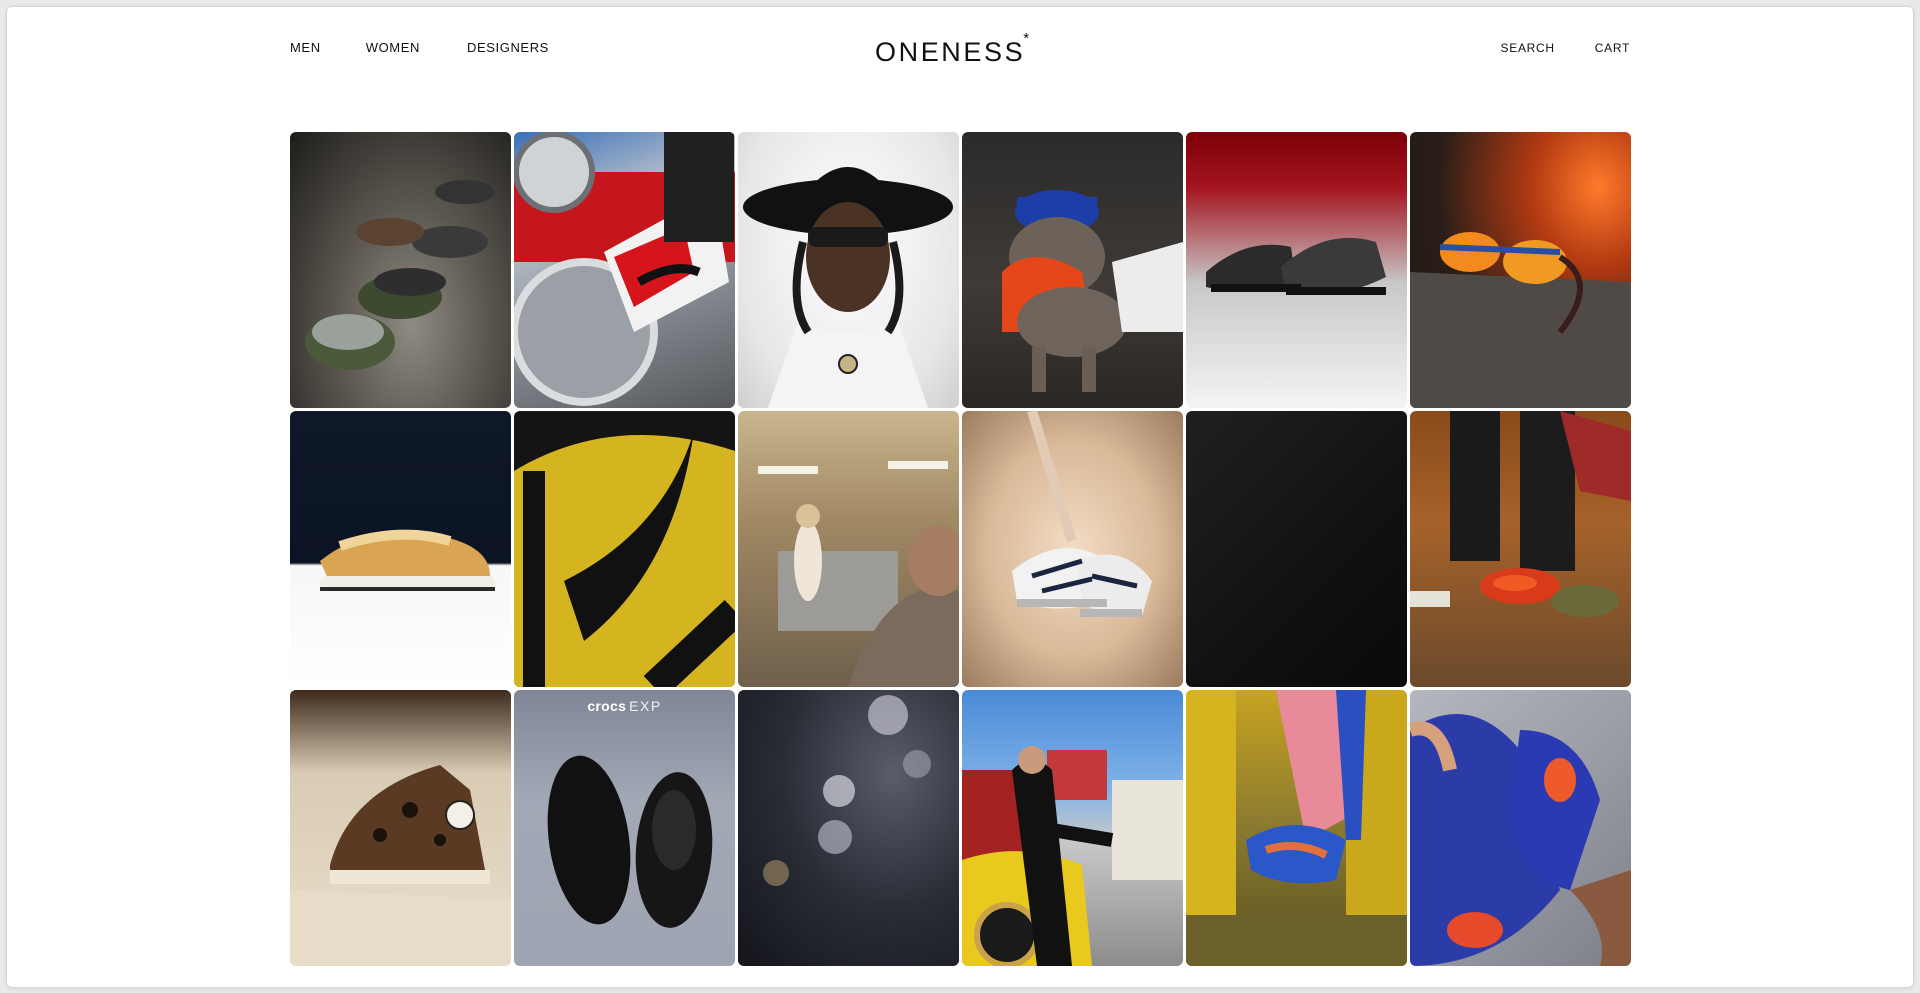 This screenshot has height=993, width=1920. Describe the element at coordinates (508, 48) in the screenshot. I see `nav-designers-link: DESIGNERS` at that location.